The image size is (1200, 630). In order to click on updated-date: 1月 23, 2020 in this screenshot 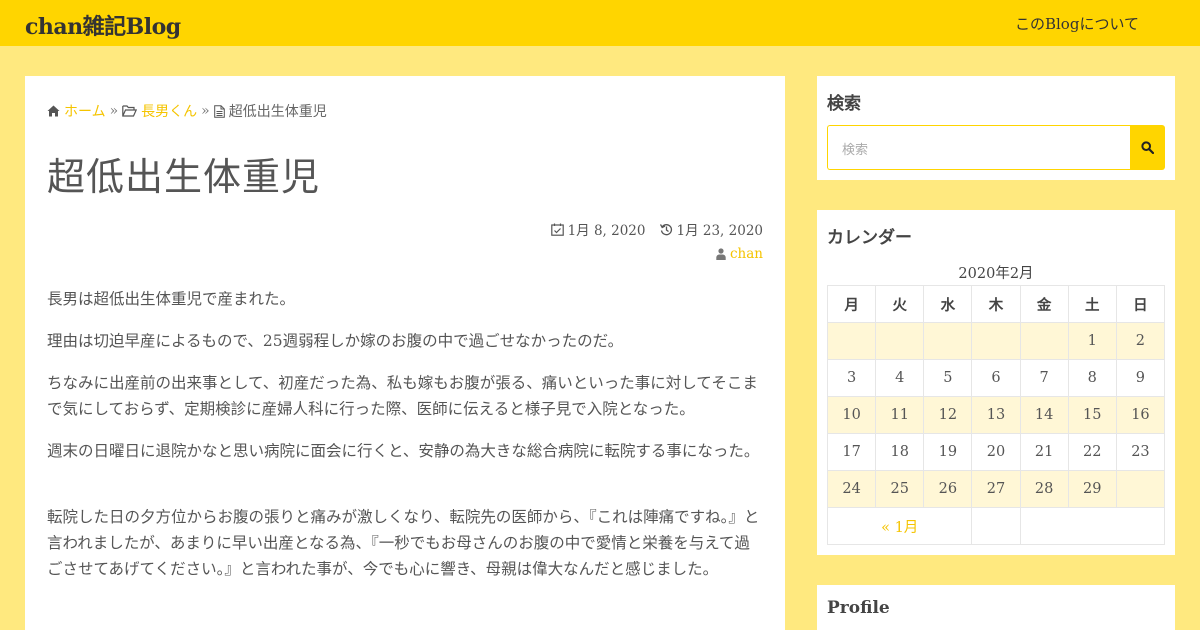, I will do `click(720, 231)`.